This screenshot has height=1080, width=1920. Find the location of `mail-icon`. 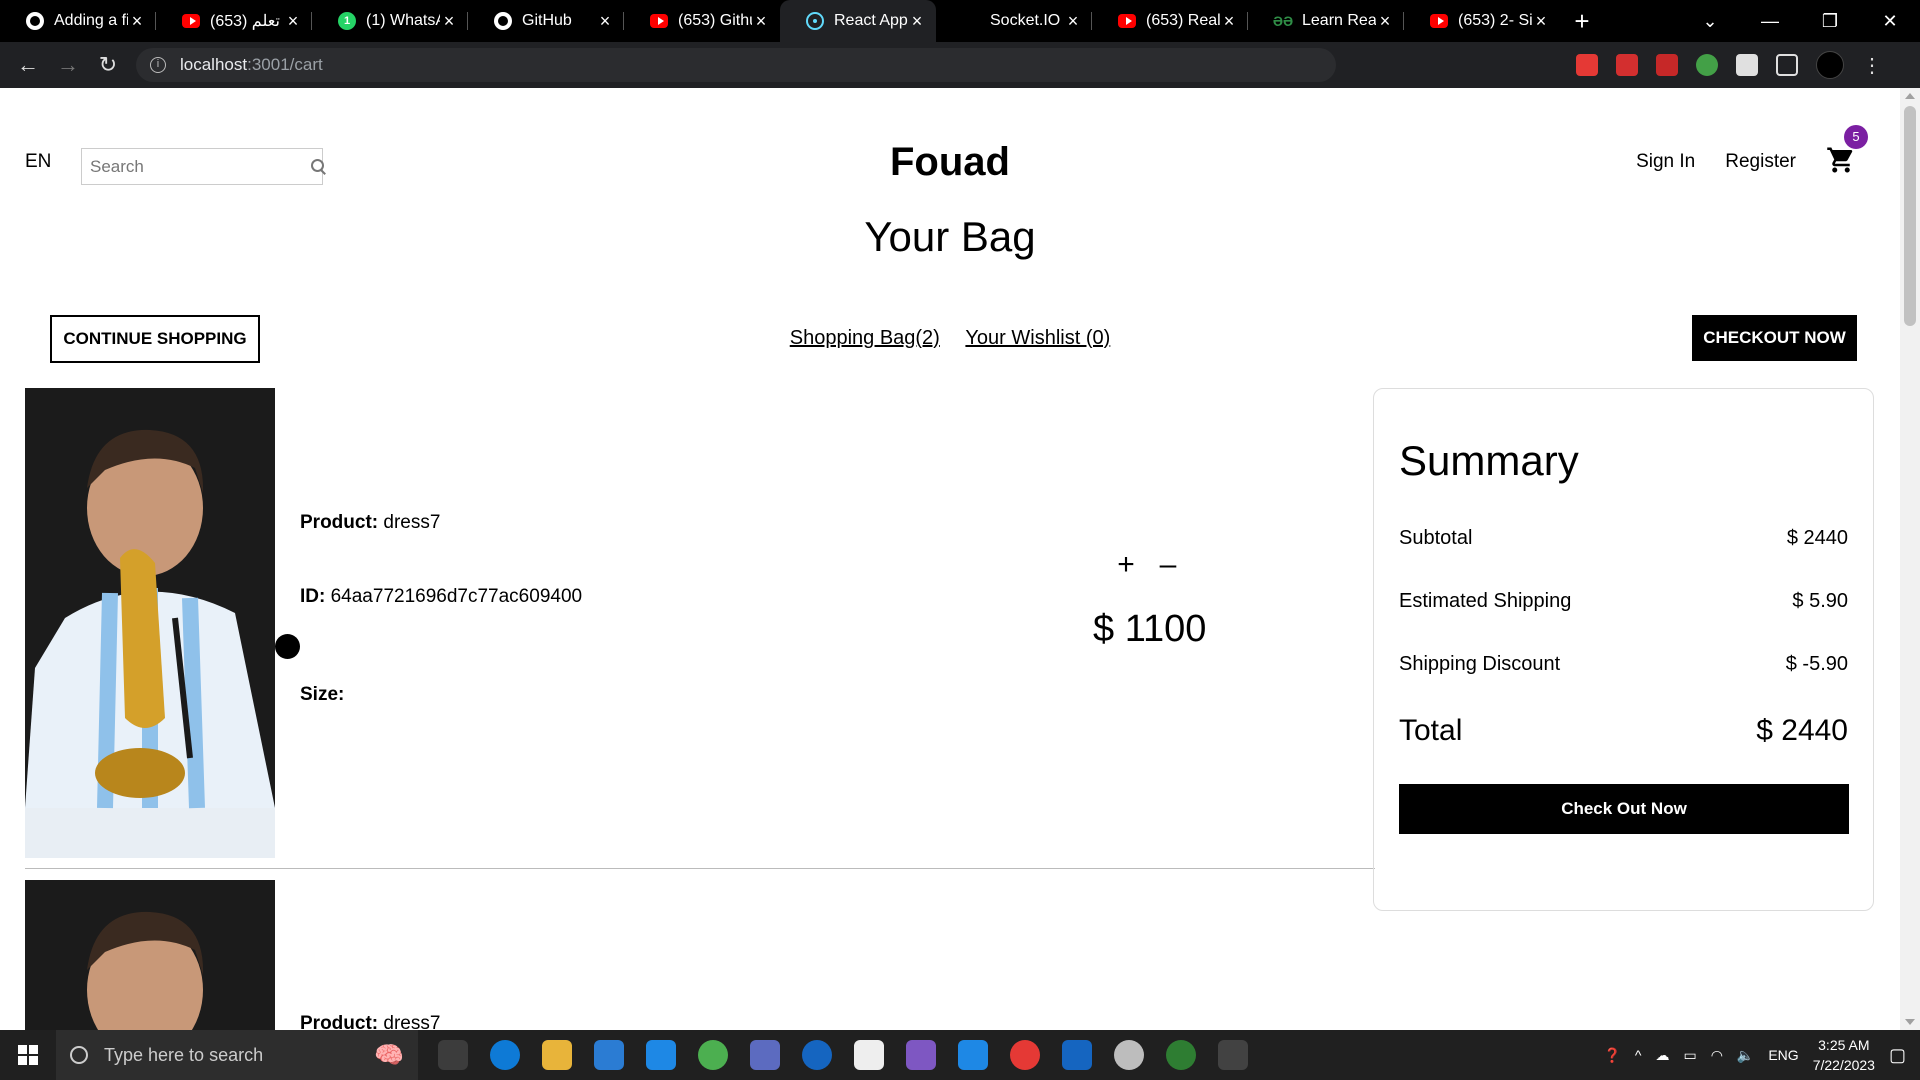

mail-icon is located at coordinates (661, 1055).